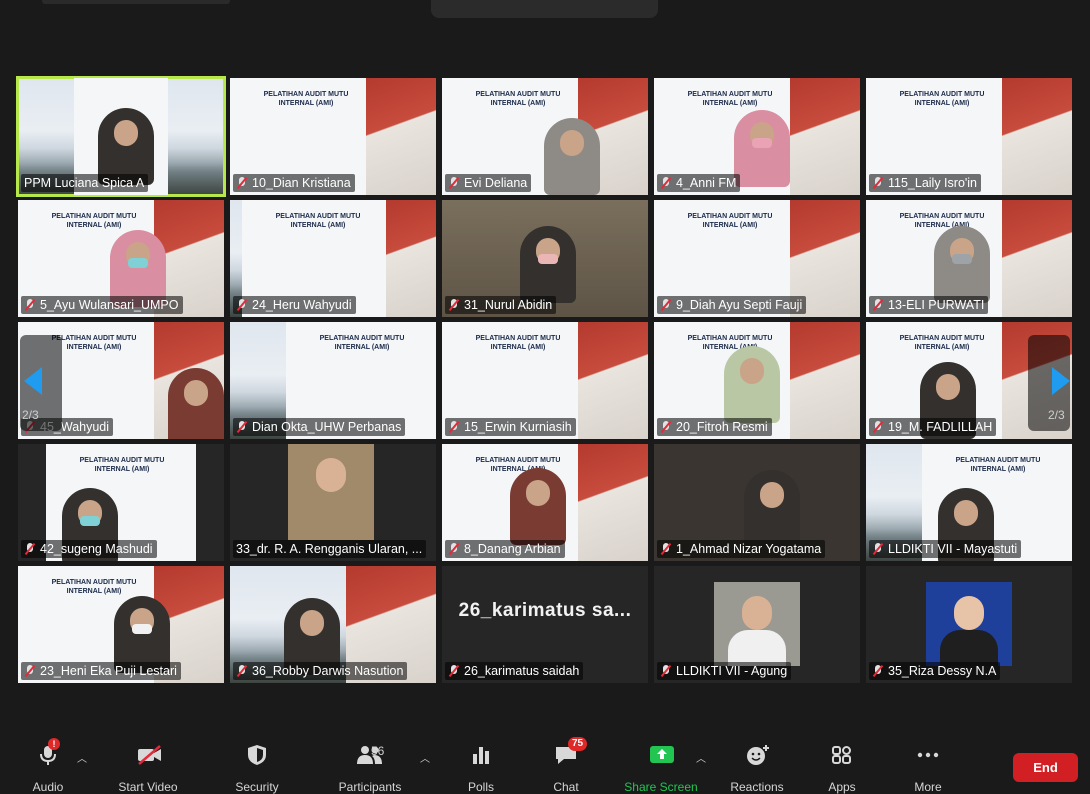  What do you see at coordinates (1061, 381) in the screenshot?
I see `arrow-right-icon` at bounding box center [1061, 381].